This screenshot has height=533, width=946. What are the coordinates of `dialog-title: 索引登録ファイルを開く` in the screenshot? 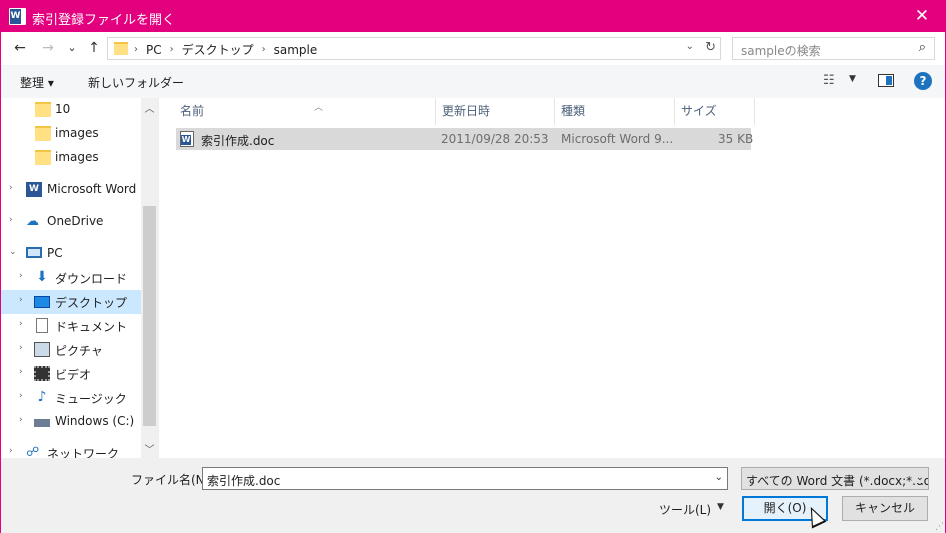 It's located at (104, 20).